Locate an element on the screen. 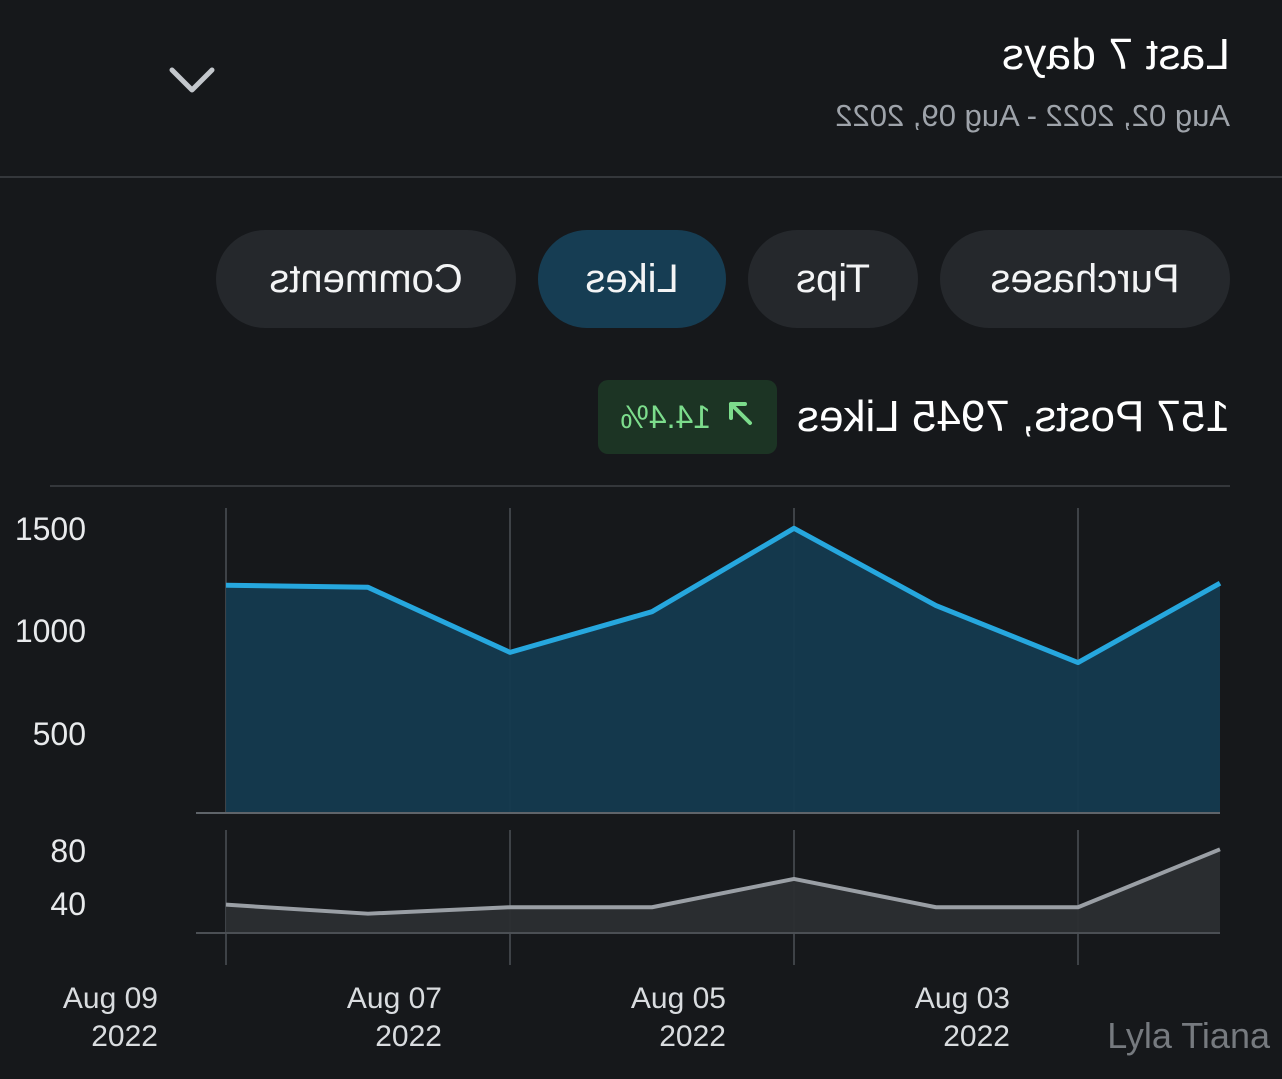 The width and height of the screenshot is (1282, 1079). tab-purchases: Purchases is located at coordinates (1085, 279).